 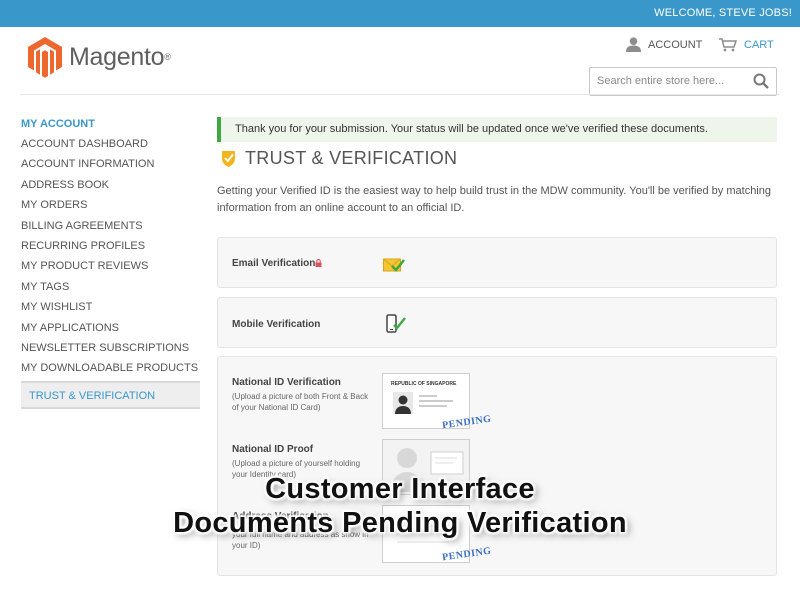 I want to click on caption-line-1: Customer Interface, so click(x=400, y=489).